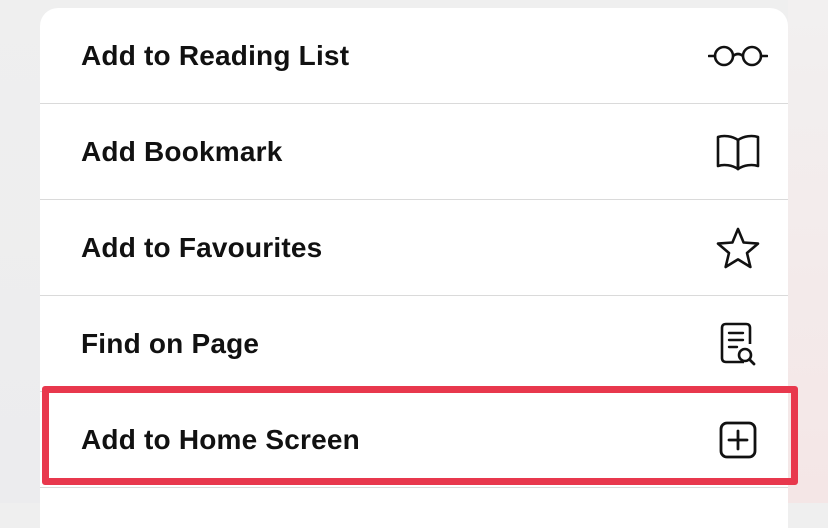  I want to click on menu-item-label: Add to Favourites, so click(202, 247).